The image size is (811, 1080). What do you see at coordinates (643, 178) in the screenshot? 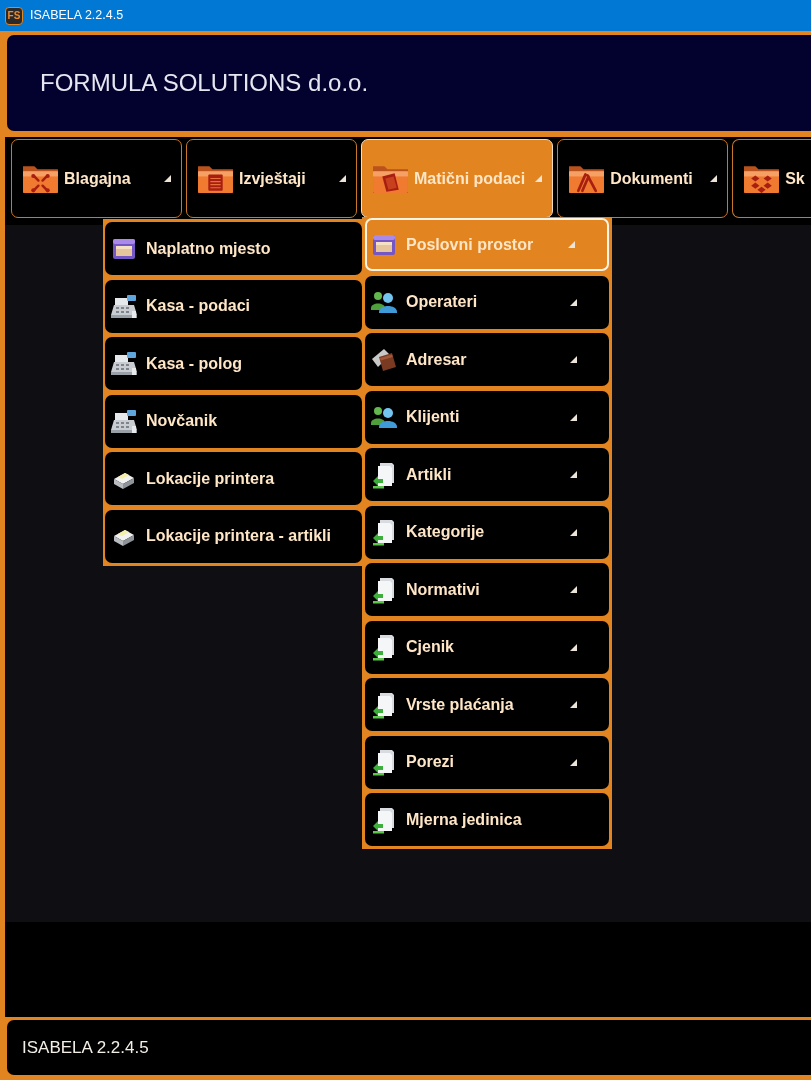
I see `menu-tab: Dokumenti` at bounding box center [643, 178].